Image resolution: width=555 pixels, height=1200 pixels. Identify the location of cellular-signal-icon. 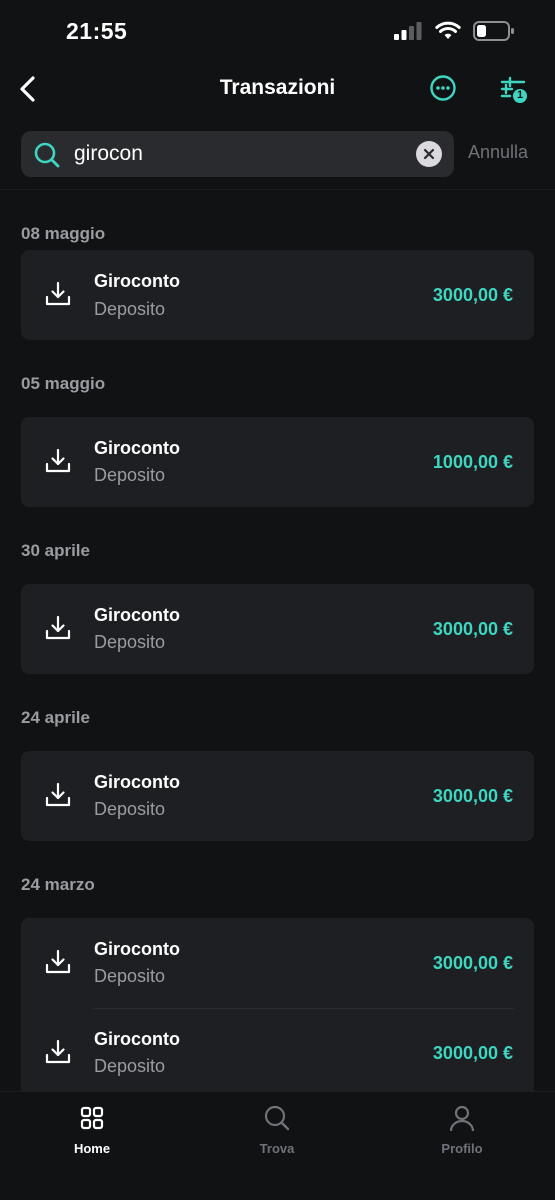
(408, 31).